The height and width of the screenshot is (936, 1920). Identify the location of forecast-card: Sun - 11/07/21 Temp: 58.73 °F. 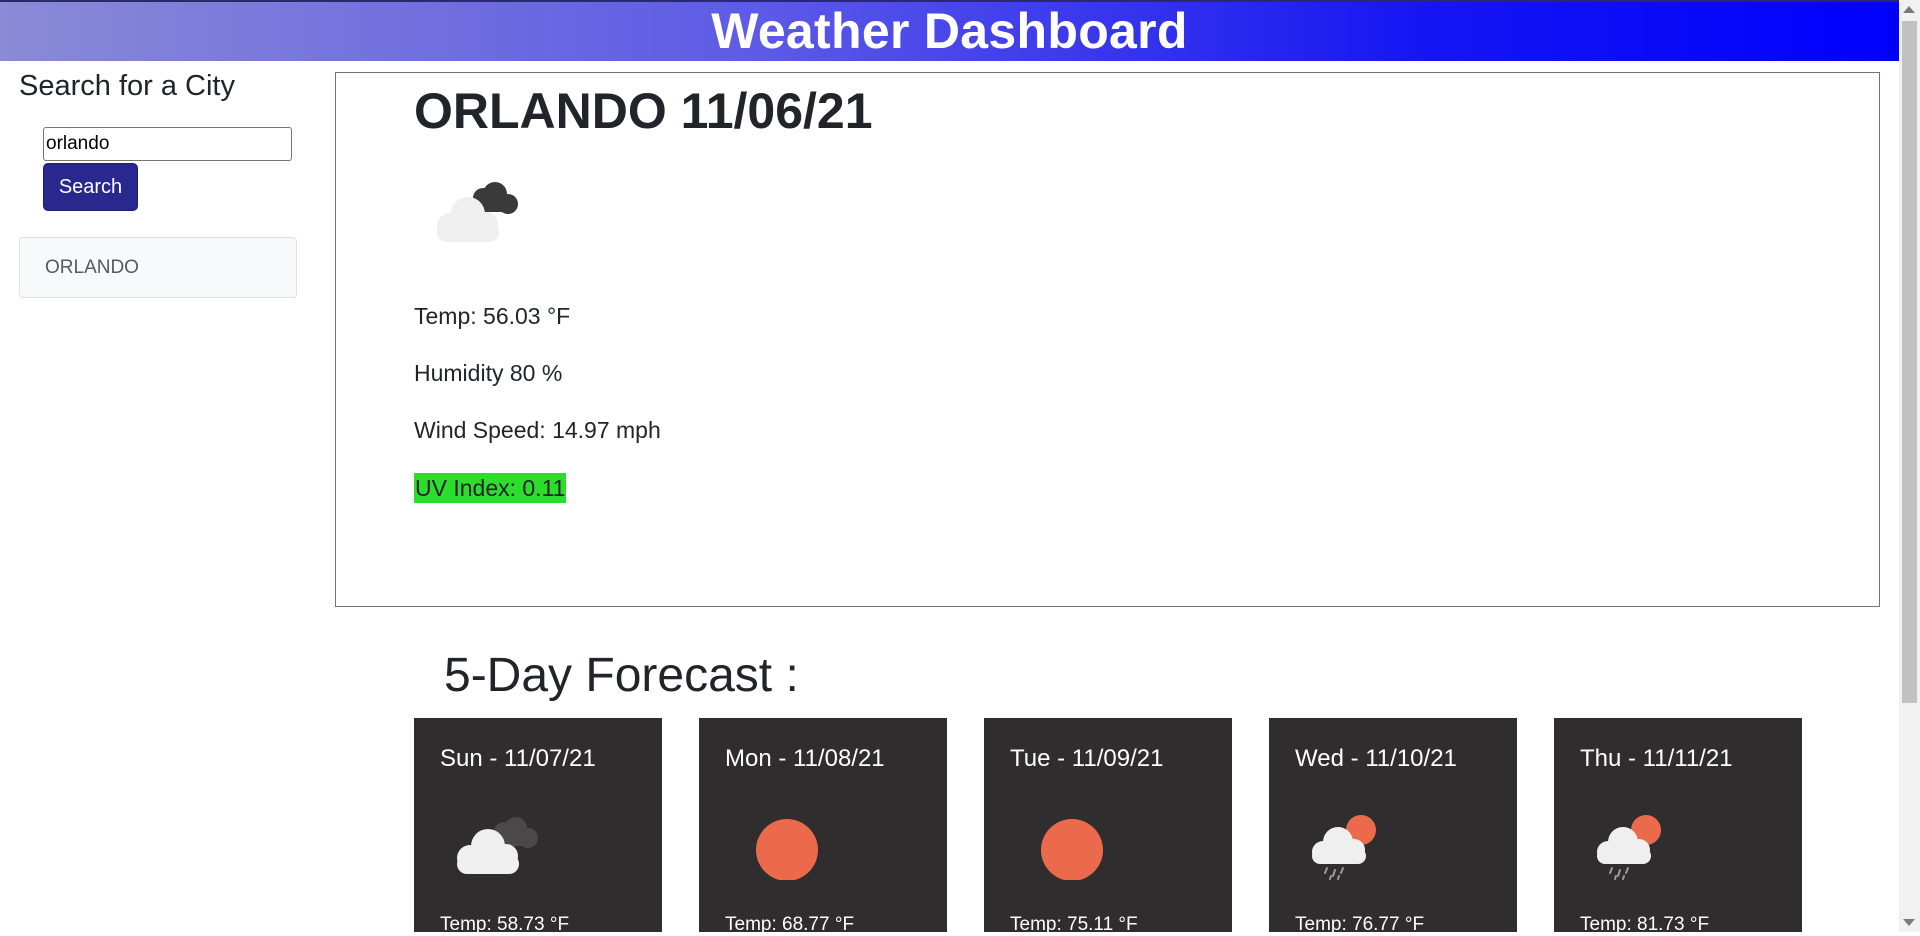
(538, 826).